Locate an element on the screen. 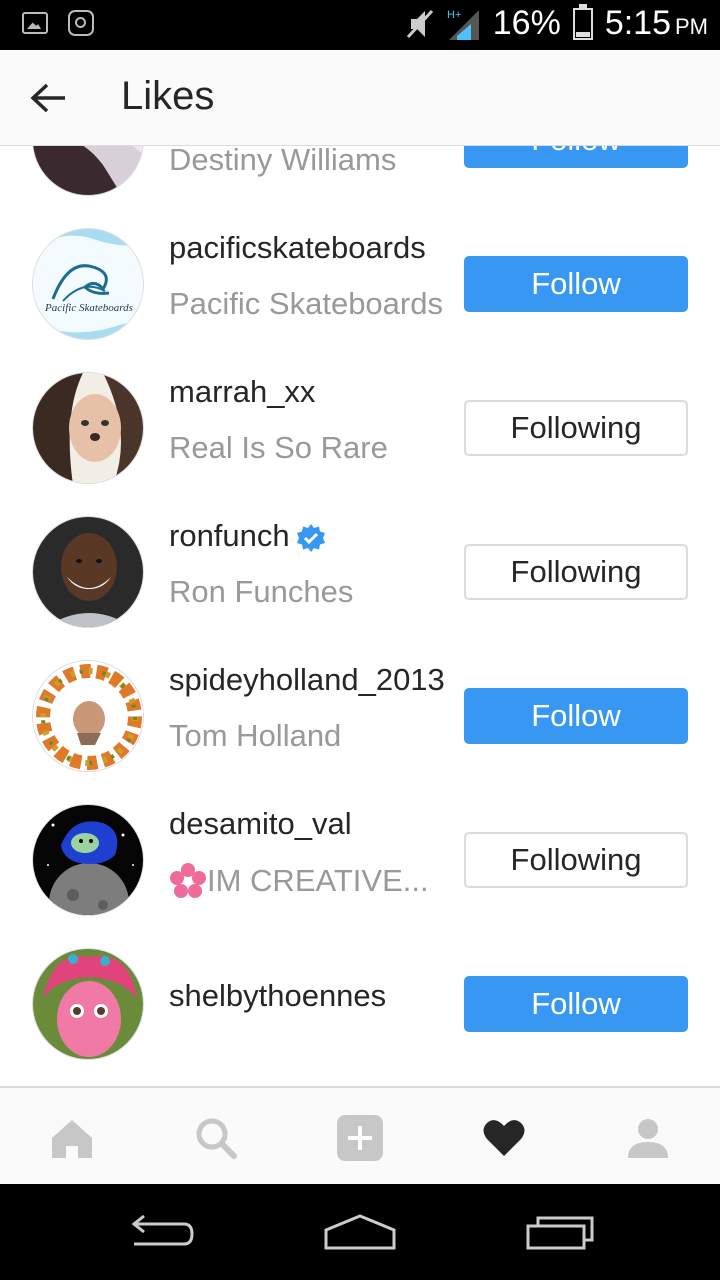  heart-icon is located at coordinates (504, 1138).